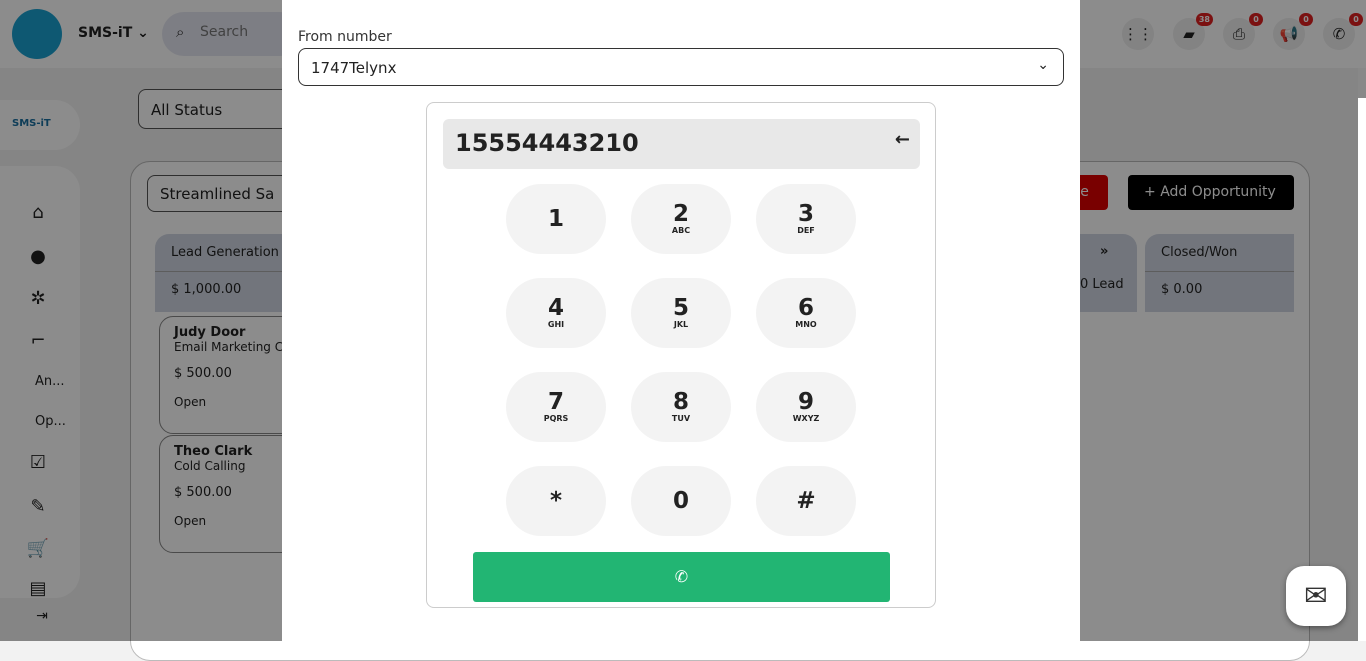 Image resolution: width=1366 pixels, height=661 pixels. I want to click on key-letters: MNO, so click(806, 324).